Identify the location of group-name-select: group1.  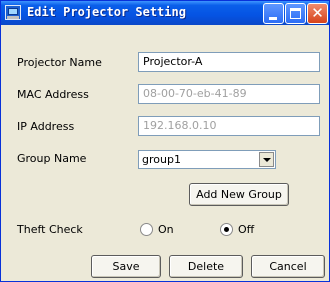
(207, 159).